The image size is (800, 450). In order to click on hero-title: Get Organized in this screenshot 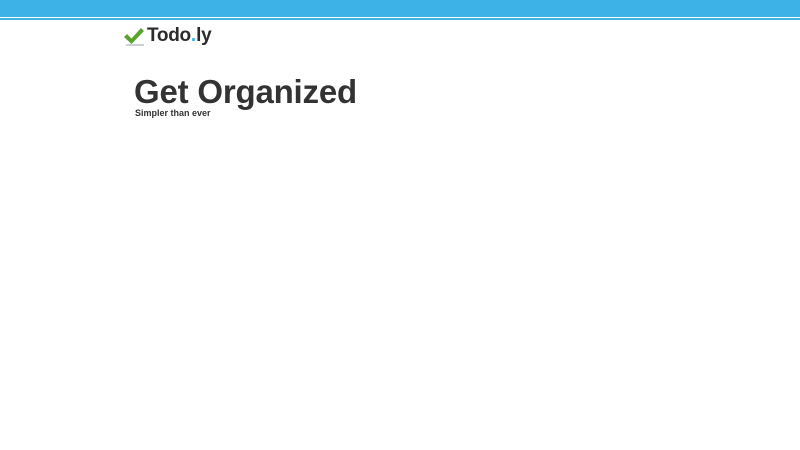, I will do `click(245, 91)`.